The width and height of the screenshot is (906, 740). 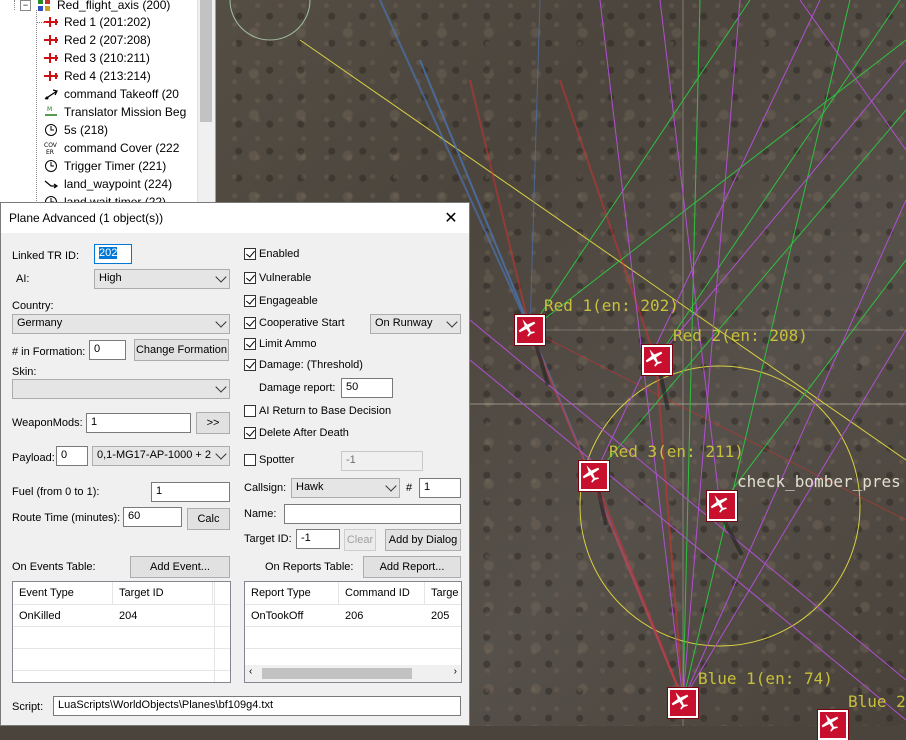 What do you see at coordinates (288, 301) in the screenshot?
I see `engageable-label: Engageable` at bounding box center [288, 301].